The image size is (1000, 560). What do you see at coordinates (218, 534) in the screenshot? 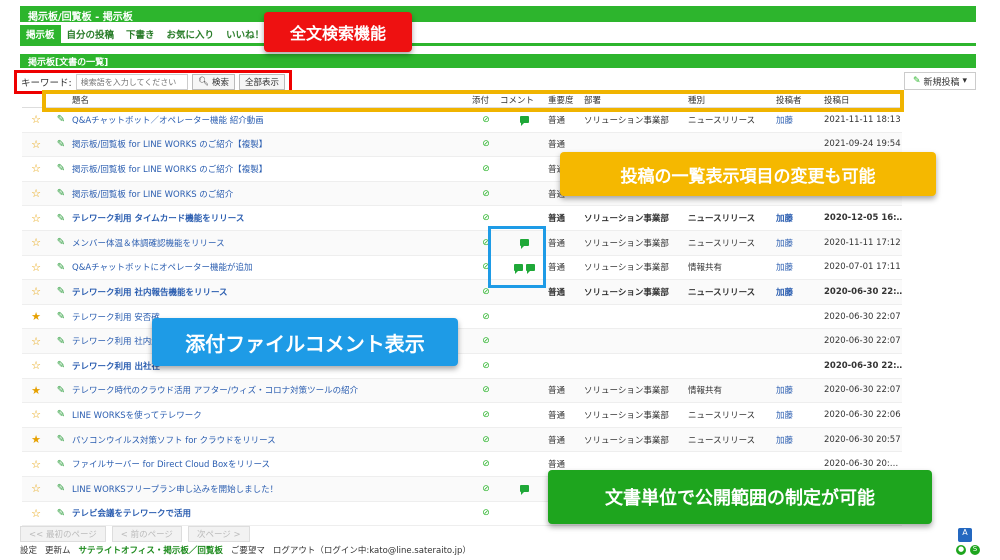
I see `next-page-button: 次ページ >` at bounding box center [218, 534].